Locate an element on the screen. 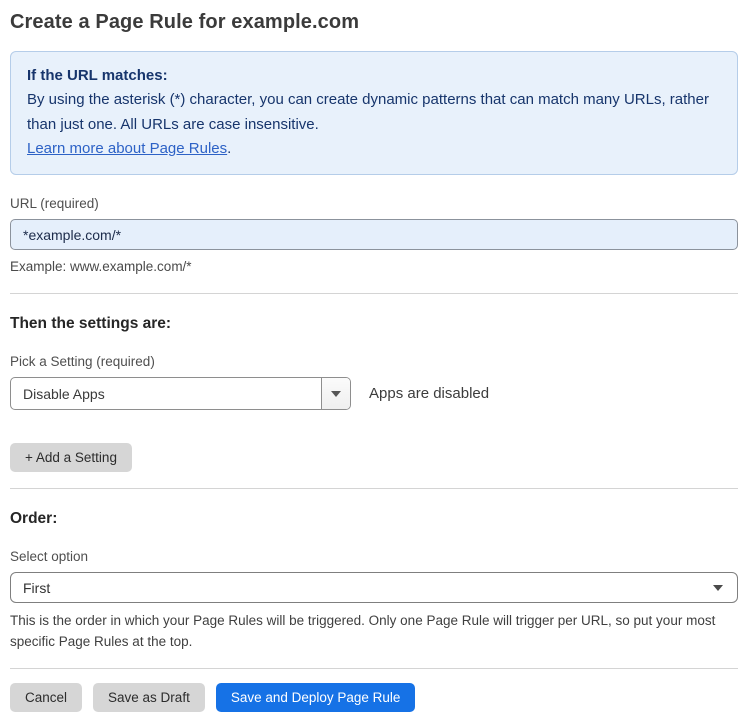  order-select-value: First is located at coordinates (37, 587).